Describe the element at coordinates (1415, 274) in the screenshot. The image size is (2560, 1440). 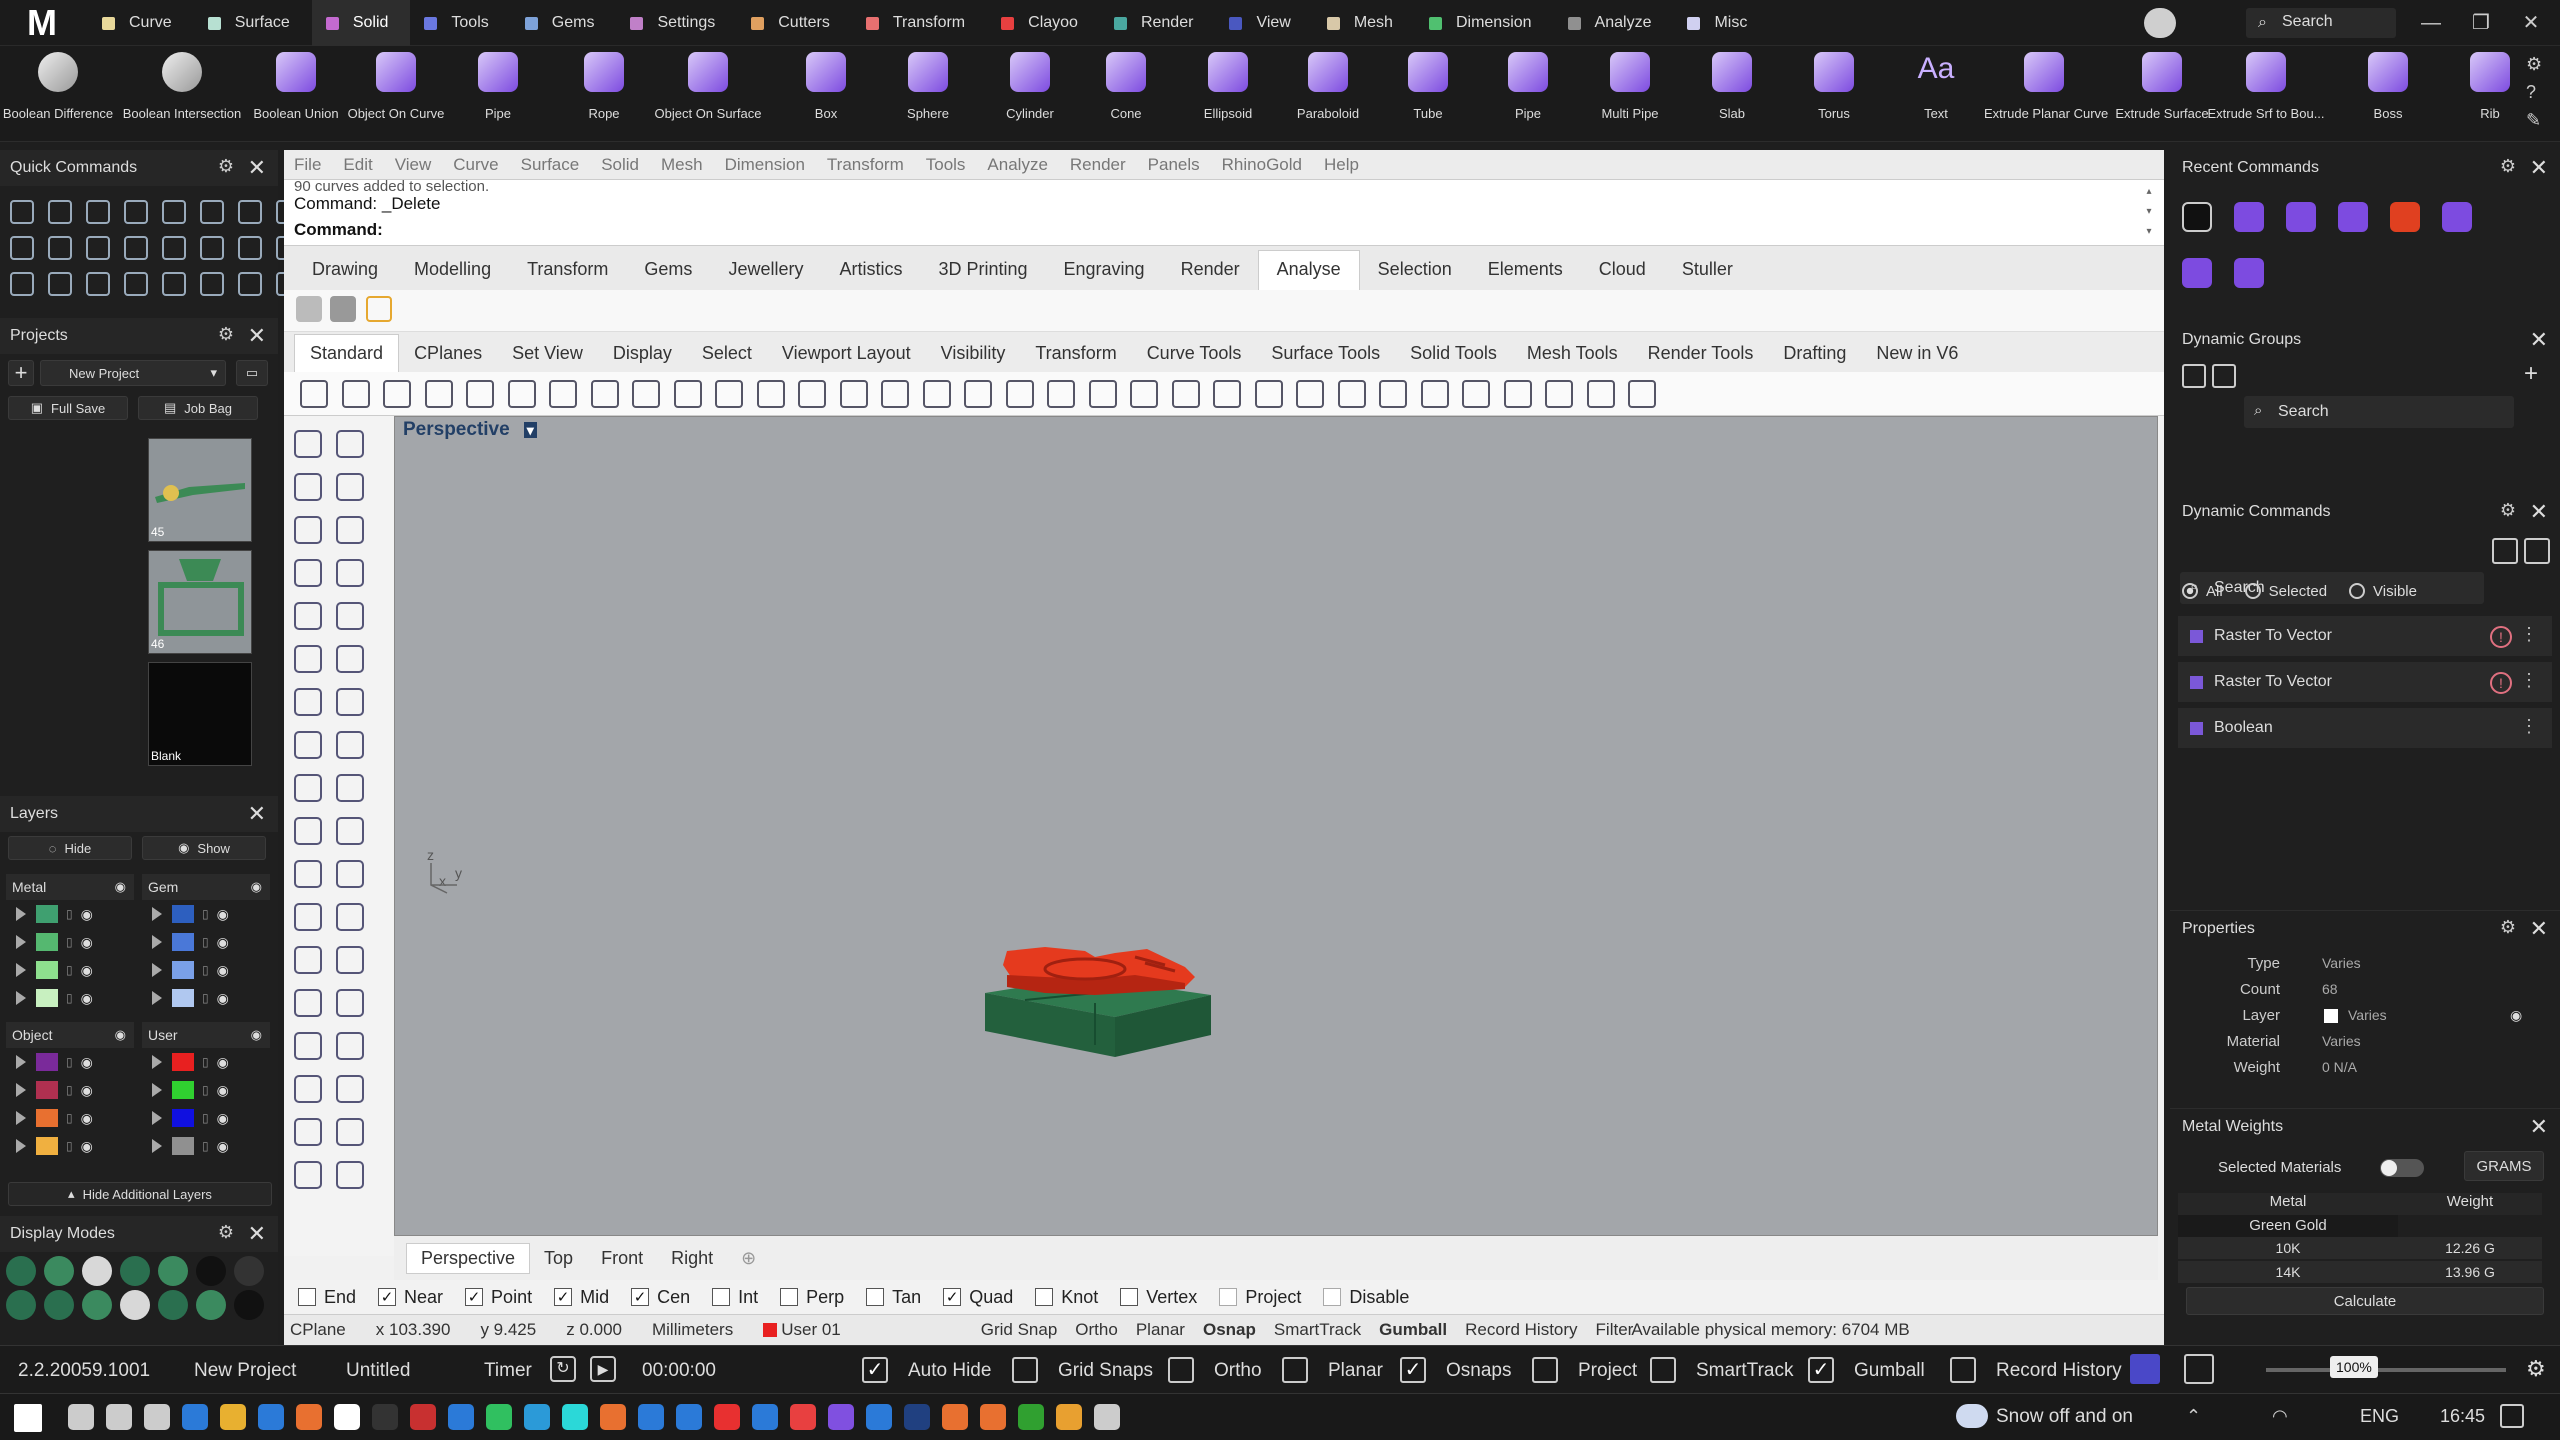
I see `tab-selection: Selection` at that location.